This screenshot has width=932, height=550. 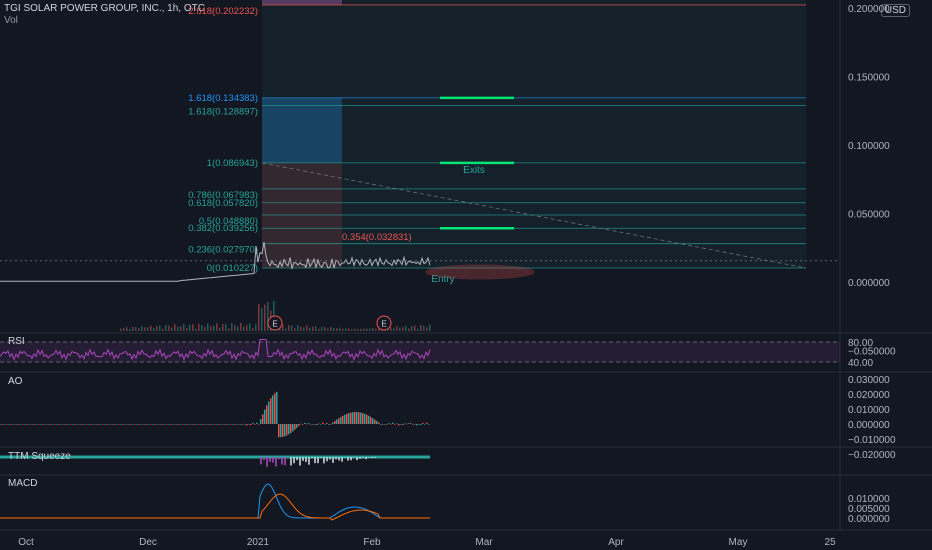 I want to click on time-tick-label: May, so click(x=738, y=542).